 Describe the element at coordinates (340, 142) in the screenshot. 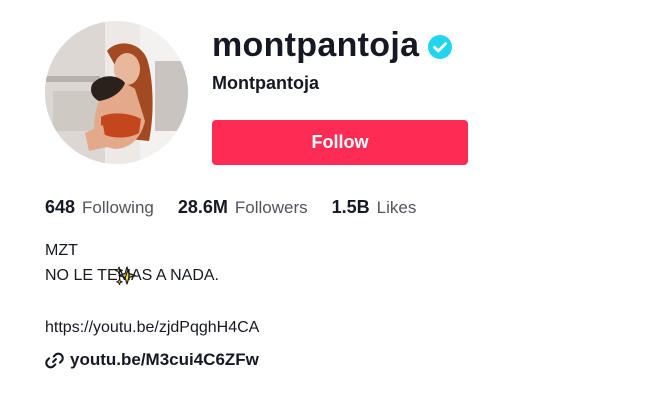

I see `follow-button: Follow` at that location.